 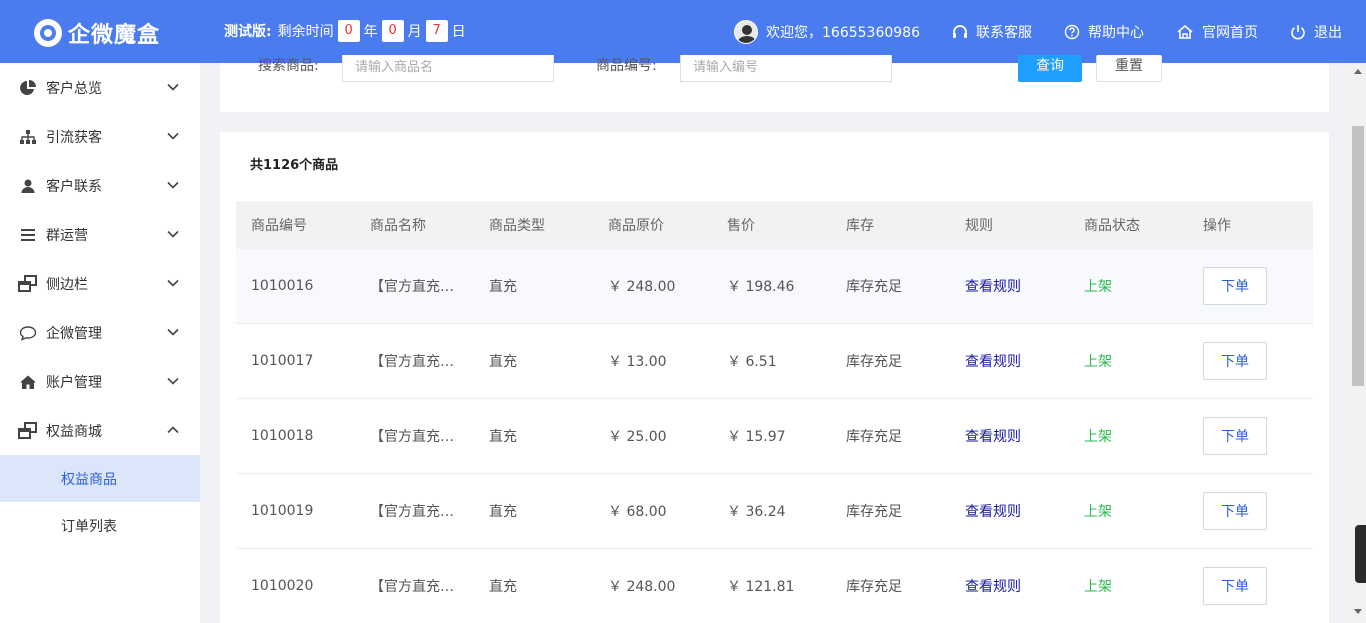 I want to click on header-stock: 库存, so click(x=860, y=226).